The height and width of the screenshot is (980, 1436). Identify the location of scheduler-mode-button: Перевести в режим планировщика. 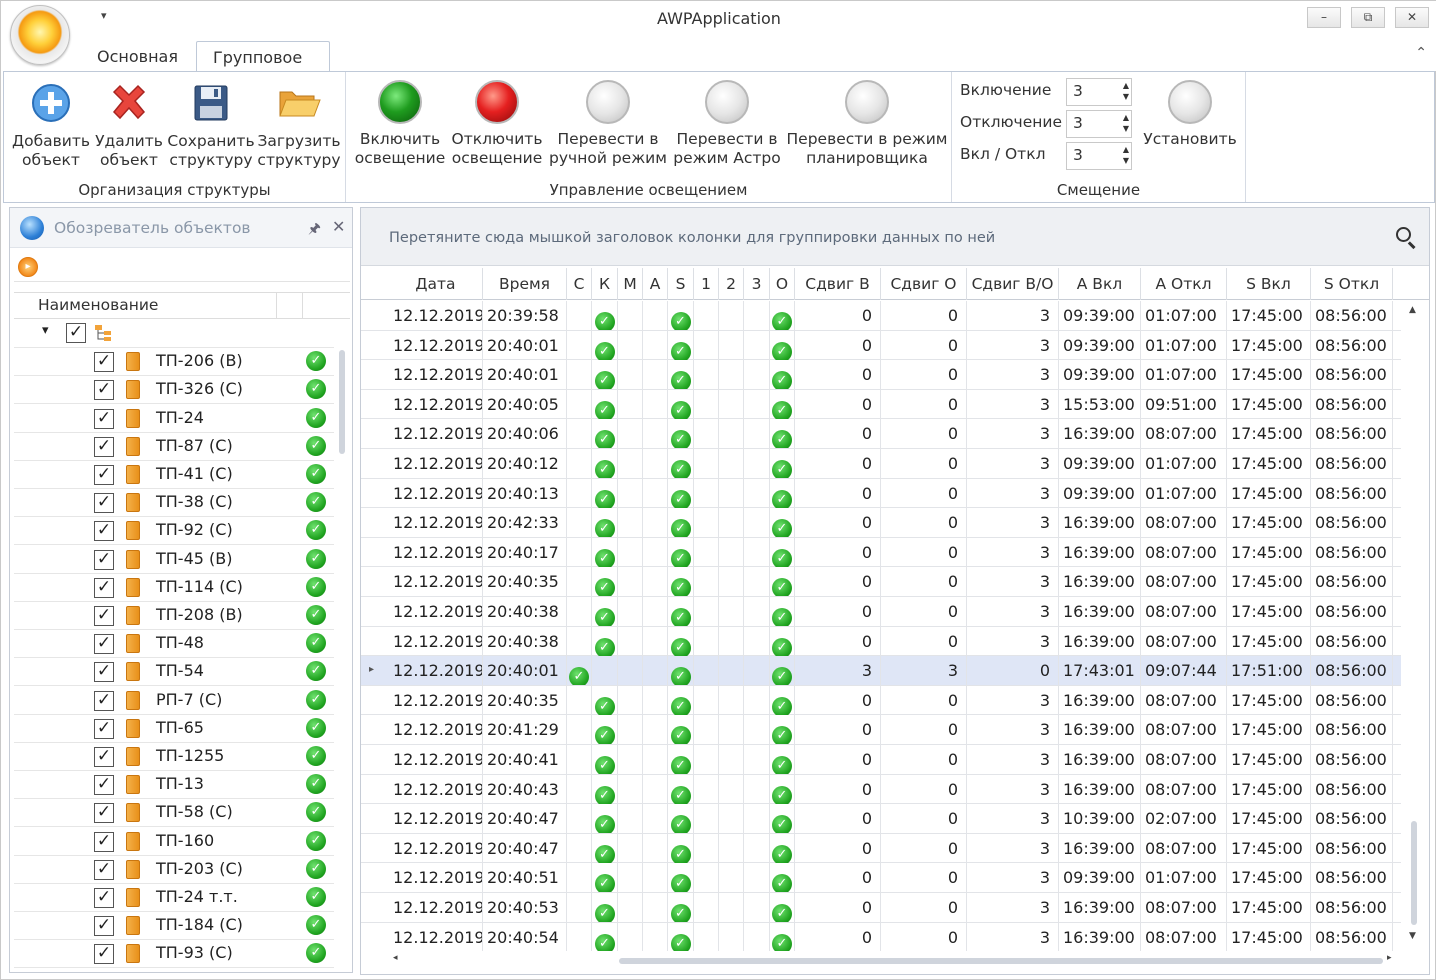
(867, 124).